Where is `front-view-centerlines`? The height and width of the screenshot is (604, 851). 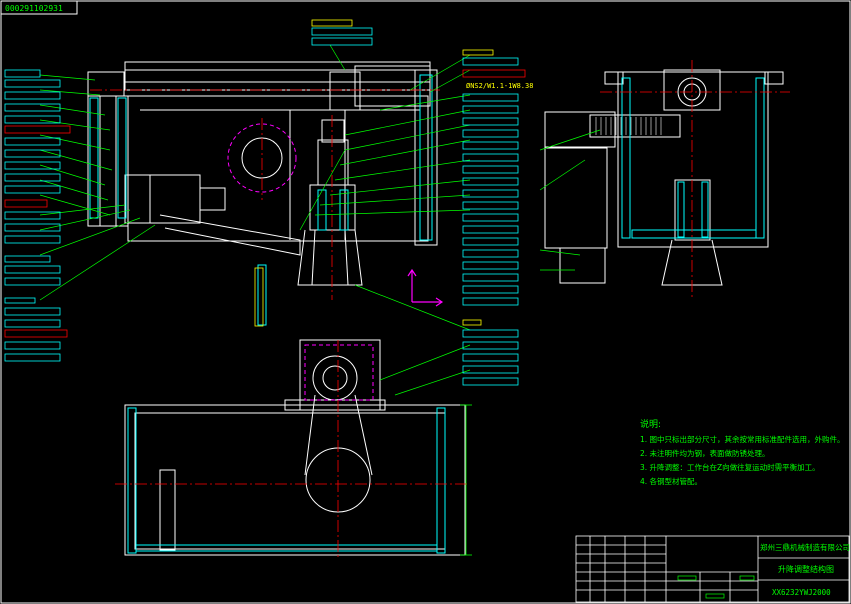 front-view-centerlines is located at coordinates (265, 194).